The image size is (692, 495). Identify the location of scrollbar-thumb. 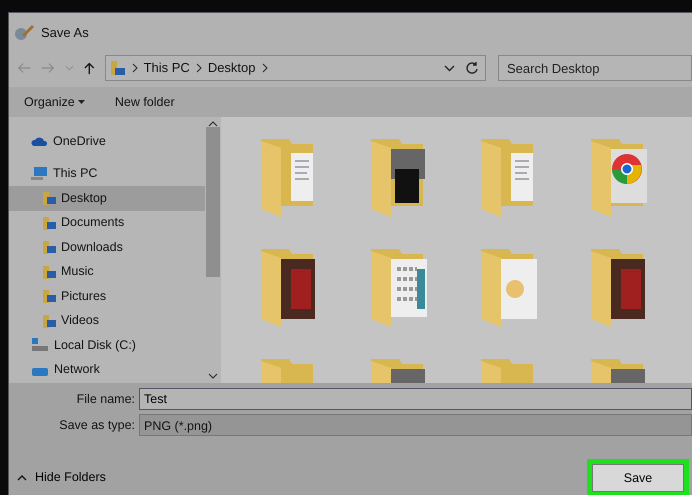
(213, 202).